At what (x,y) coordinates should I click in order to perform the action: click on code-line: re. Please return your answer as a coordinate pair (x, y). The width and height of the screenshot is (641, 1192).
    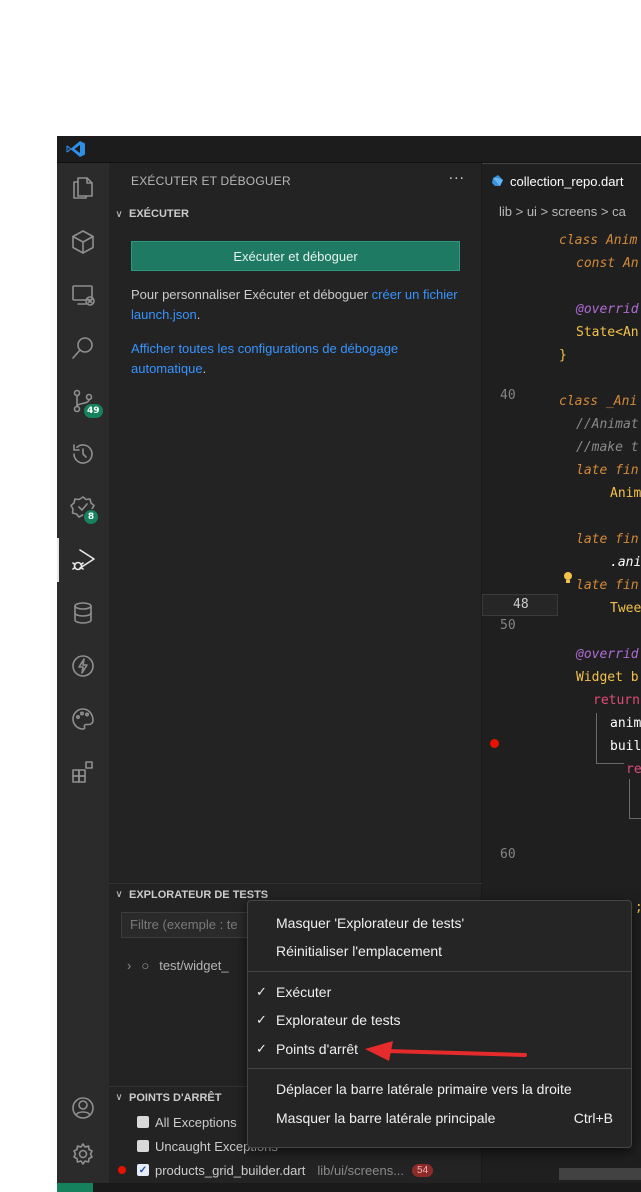
    Looking at the image, I should click on (633, 769).